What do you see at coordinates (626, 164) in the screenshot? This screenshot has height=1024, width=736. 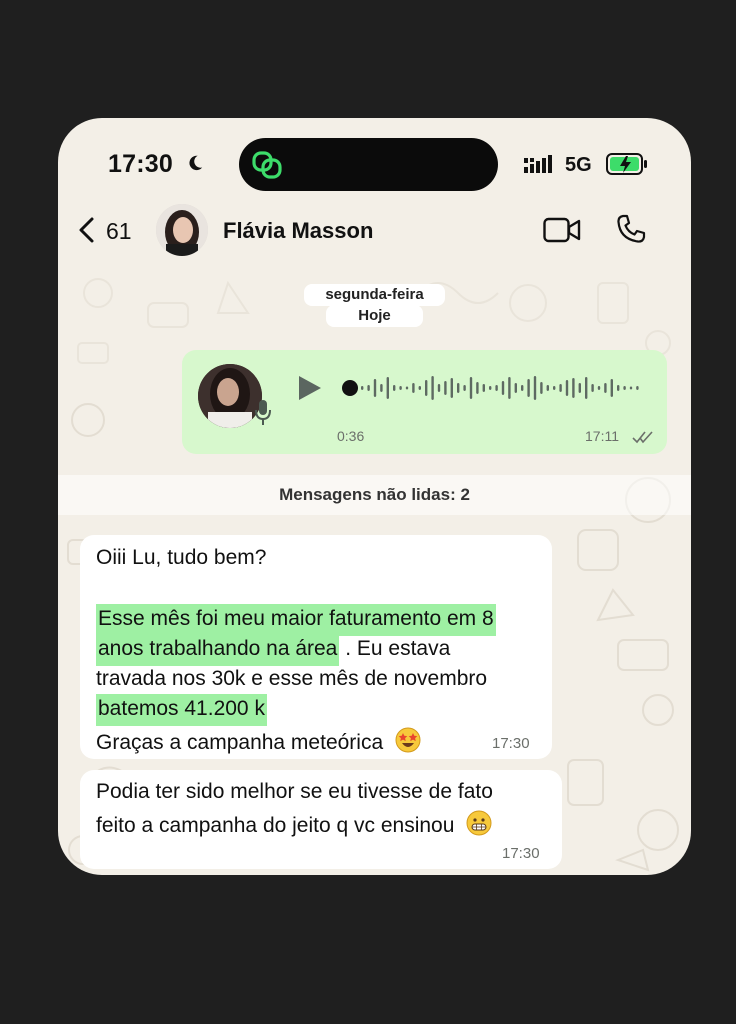 I see `battery-charging-icon` at bounding box center [626, 164].